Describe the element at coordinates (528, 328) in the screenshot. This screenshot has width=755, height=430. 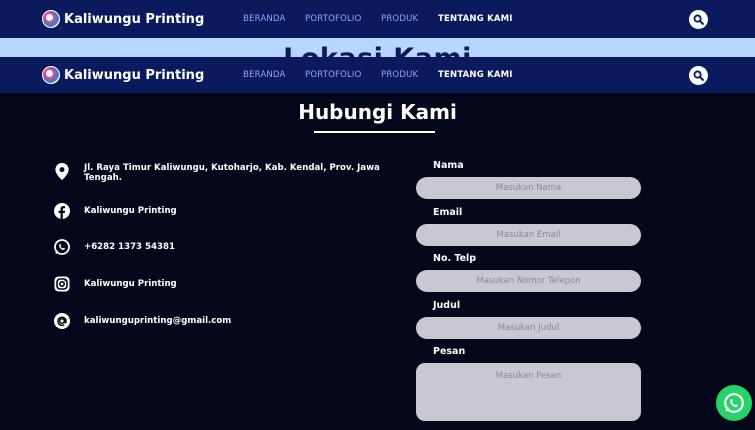
I see `judul-input` at that location.